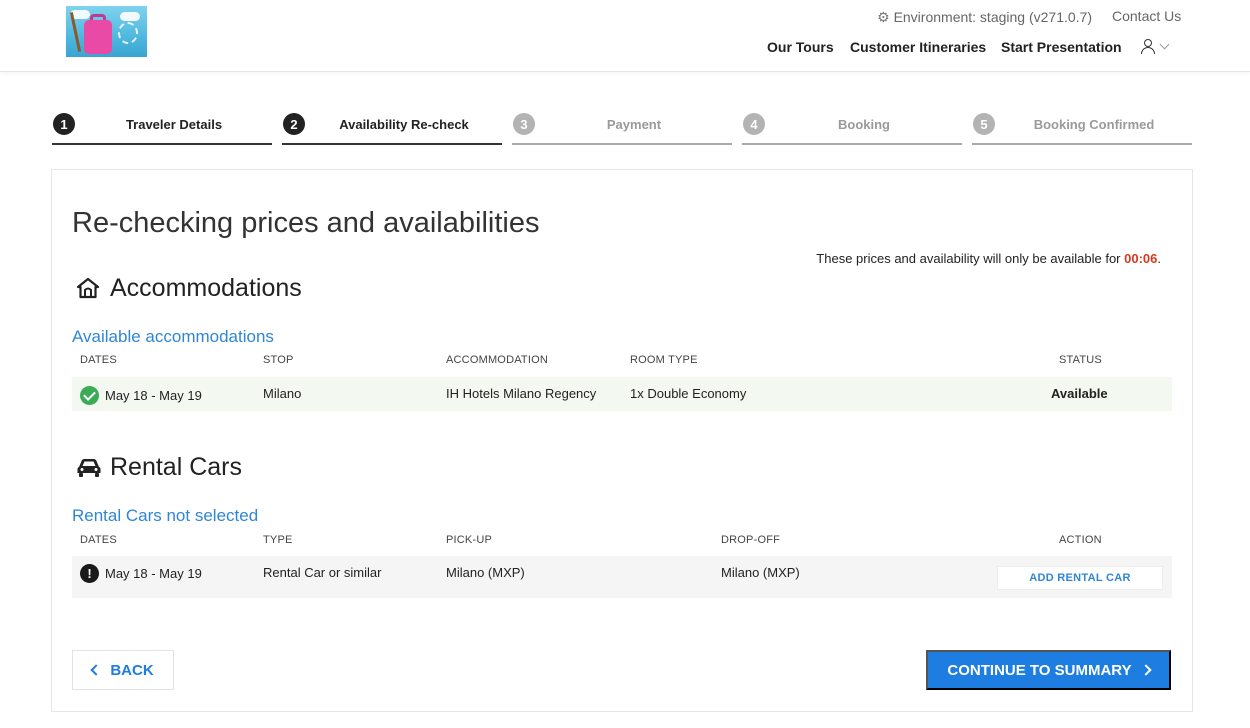  I want to click on col-dropoff: DROP-OFF, so click(751, 540).